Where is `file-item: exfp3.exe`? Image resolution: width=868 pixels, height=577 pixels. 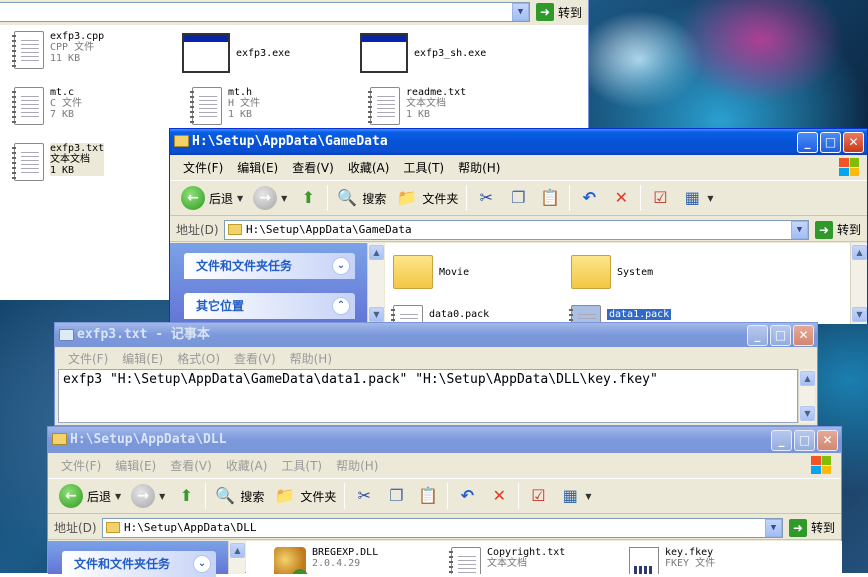
file-item: exfp3.exe is located at coordinates (236, 53).